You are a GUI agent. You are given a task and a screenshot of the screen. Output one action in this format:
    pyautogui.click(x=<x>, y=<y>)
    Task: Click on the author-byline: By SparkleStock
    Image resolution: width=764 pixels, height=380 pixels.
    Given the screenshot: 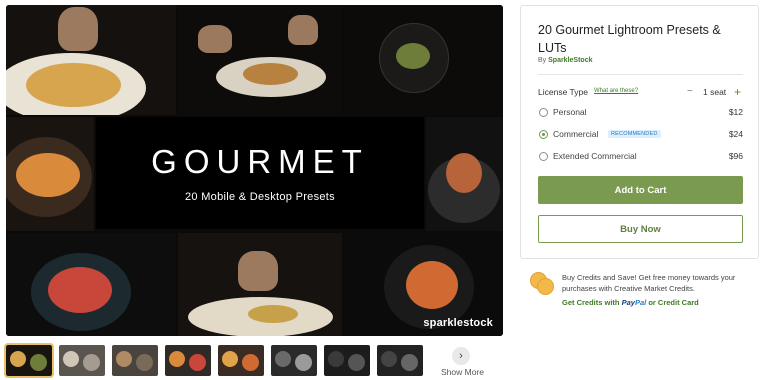 What is the action you would take?
    pyautogui.click(x=565, y=60)
    